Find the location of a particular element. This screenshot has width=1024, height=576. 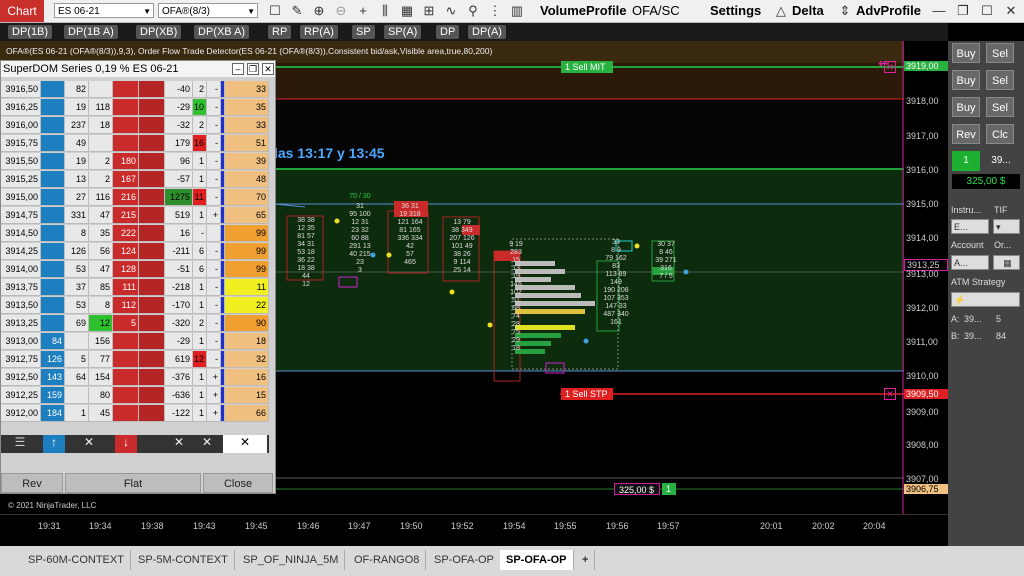

dp-button-4: DP(XB A) is located at coordinates (222, 32).